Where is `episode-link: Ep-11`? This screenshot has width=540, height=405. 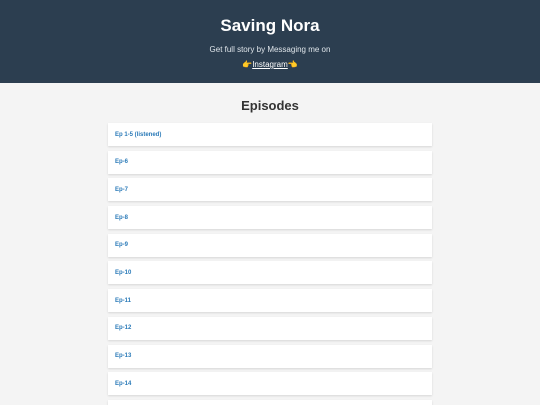
episode-link: Ep-11 is located at coordinates (123, 301).